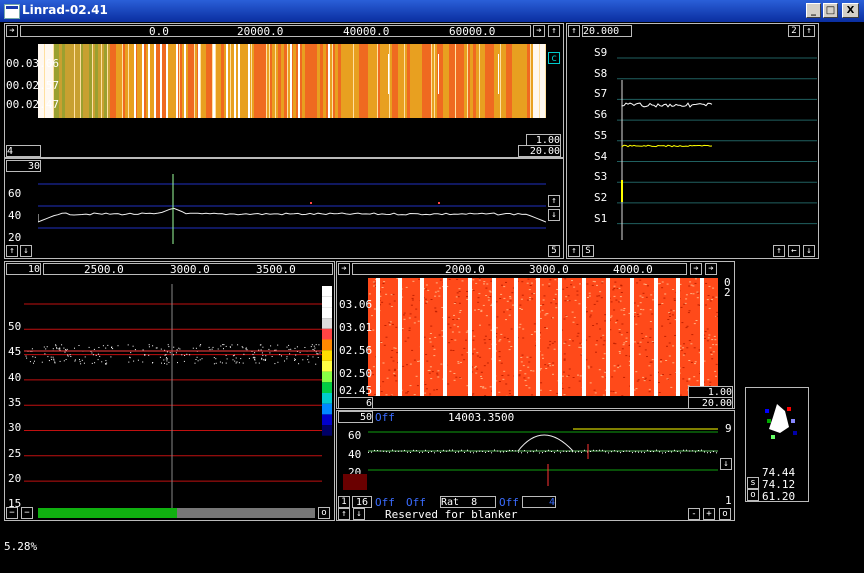 This screenshot has height=573, width=864. What do you see at coordinates (12, 251) in the screenshot?
I see `ws-up-arrow-2: ↑` at bounding box center [12, 251].